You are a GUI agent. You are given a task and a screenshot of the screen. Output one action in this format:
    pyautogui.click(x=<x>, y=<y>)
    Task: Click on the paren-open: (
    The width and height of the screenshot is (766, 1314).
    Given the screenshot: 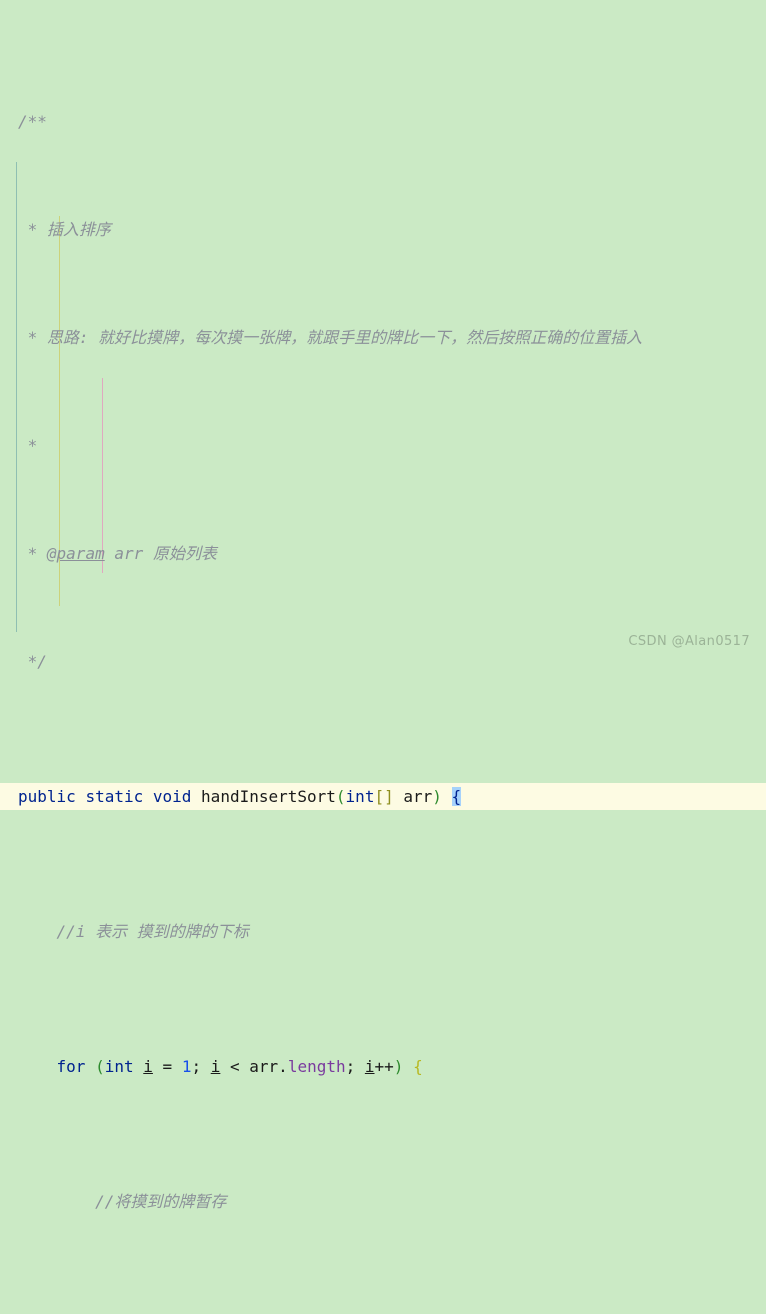 What is the action you would take?
    pyautogui.click(x=340, y=796)
    